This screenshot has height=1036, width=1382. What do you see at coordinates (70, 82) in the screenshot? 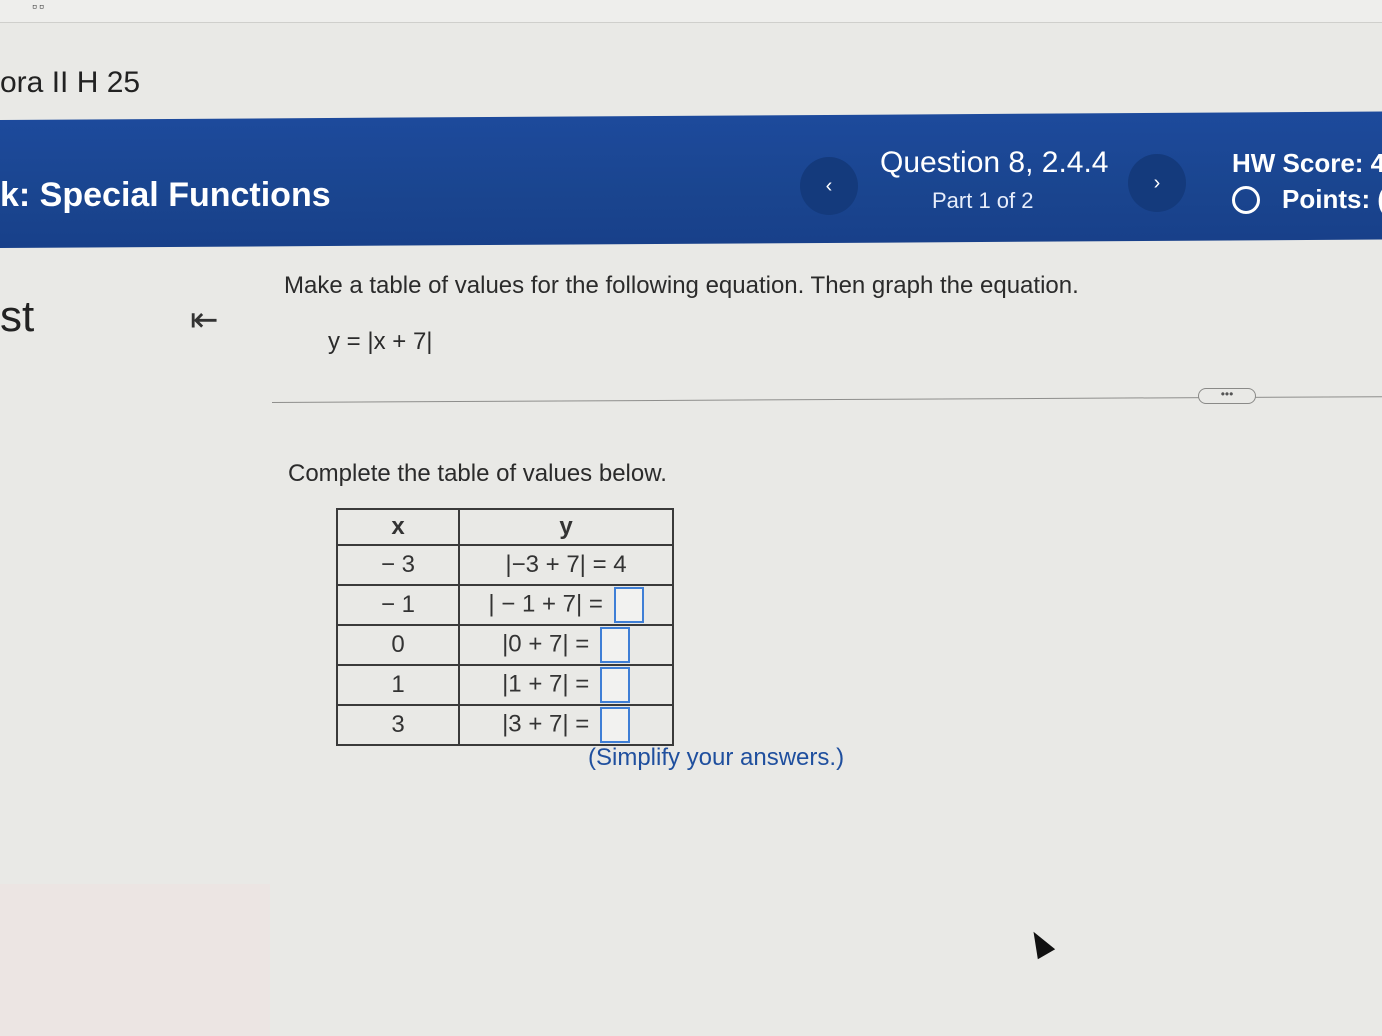
I see `course-title: ora II H 25` at bounding box center [70, 82].